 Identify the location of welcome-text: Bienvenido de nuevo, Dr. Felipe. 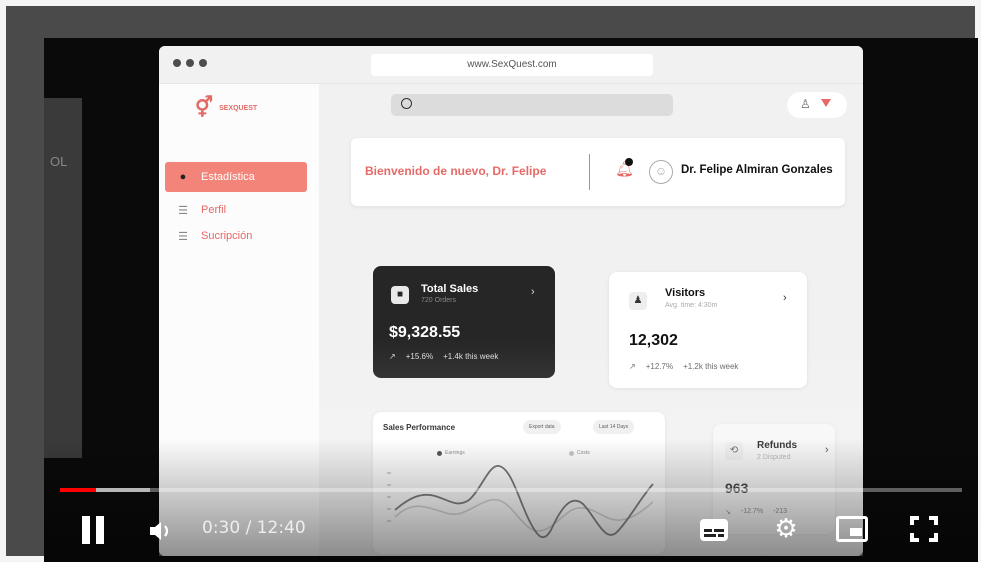
(456, 171).